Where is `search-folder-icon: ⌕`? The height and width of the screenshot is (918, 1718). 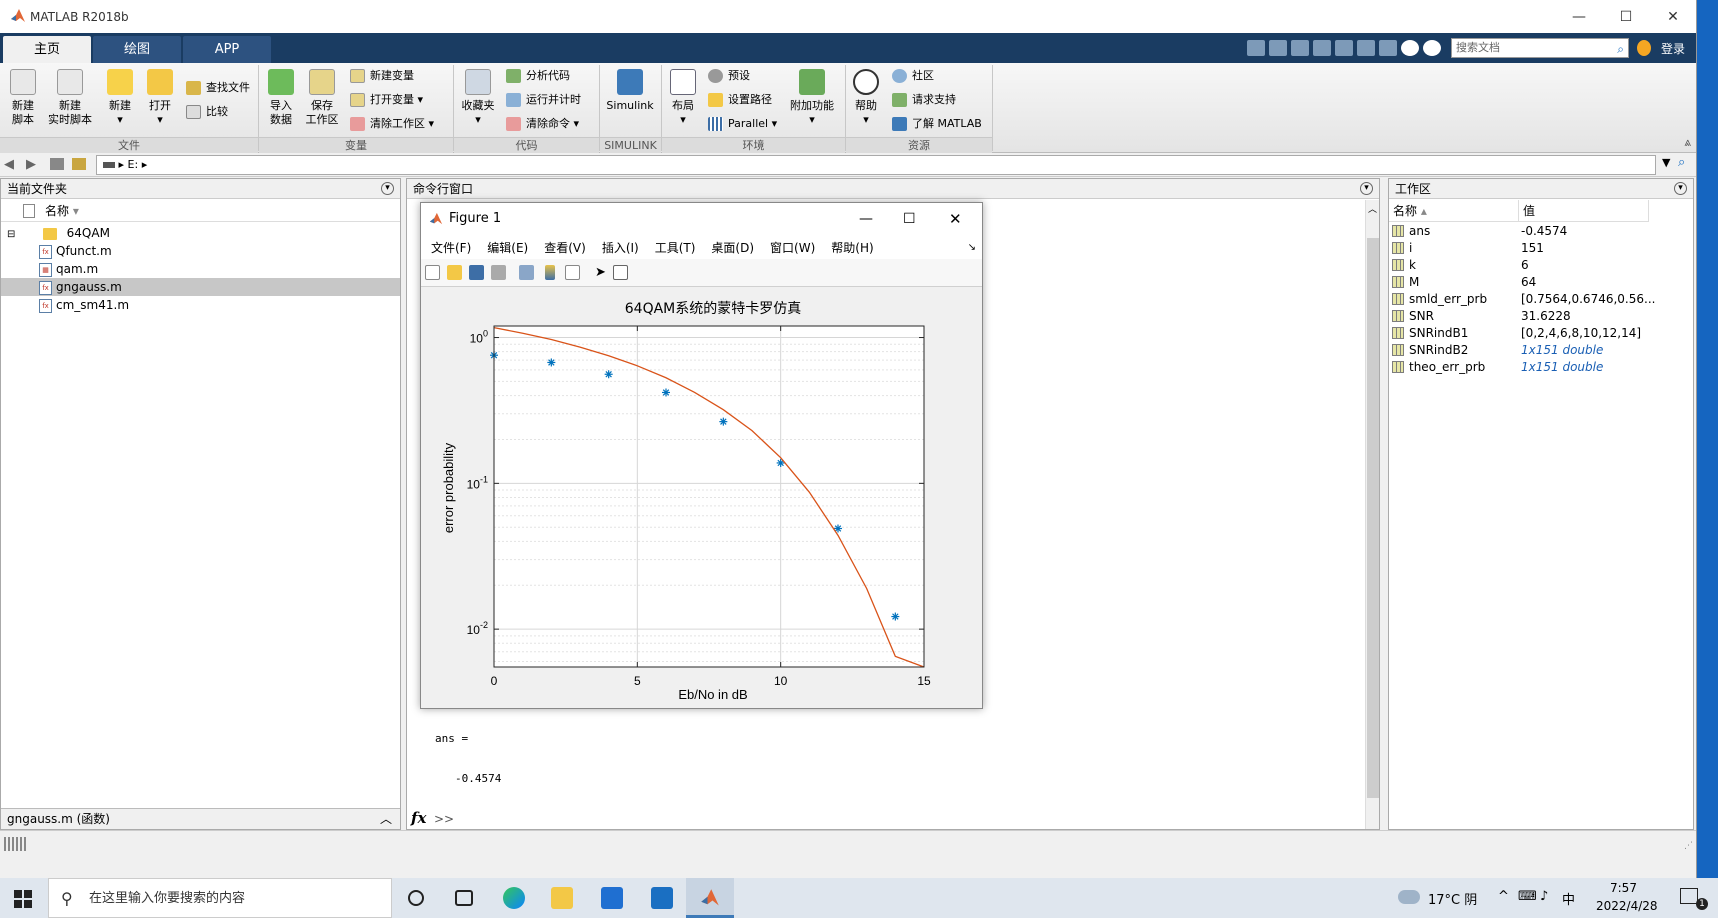 search-folder-icon: ⌕ is located at coordinates (1681, 162).